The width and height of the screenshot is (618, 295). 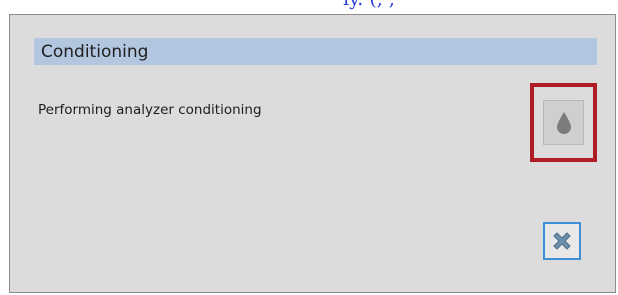 I want to click on close-button, so click(x=562, y=241).